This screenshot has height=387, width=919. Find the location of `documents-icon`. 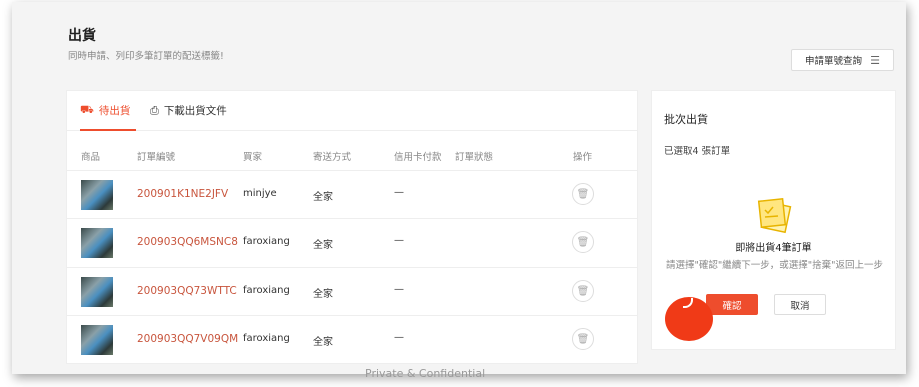

documents-icon is located at coordinates (774, 215).